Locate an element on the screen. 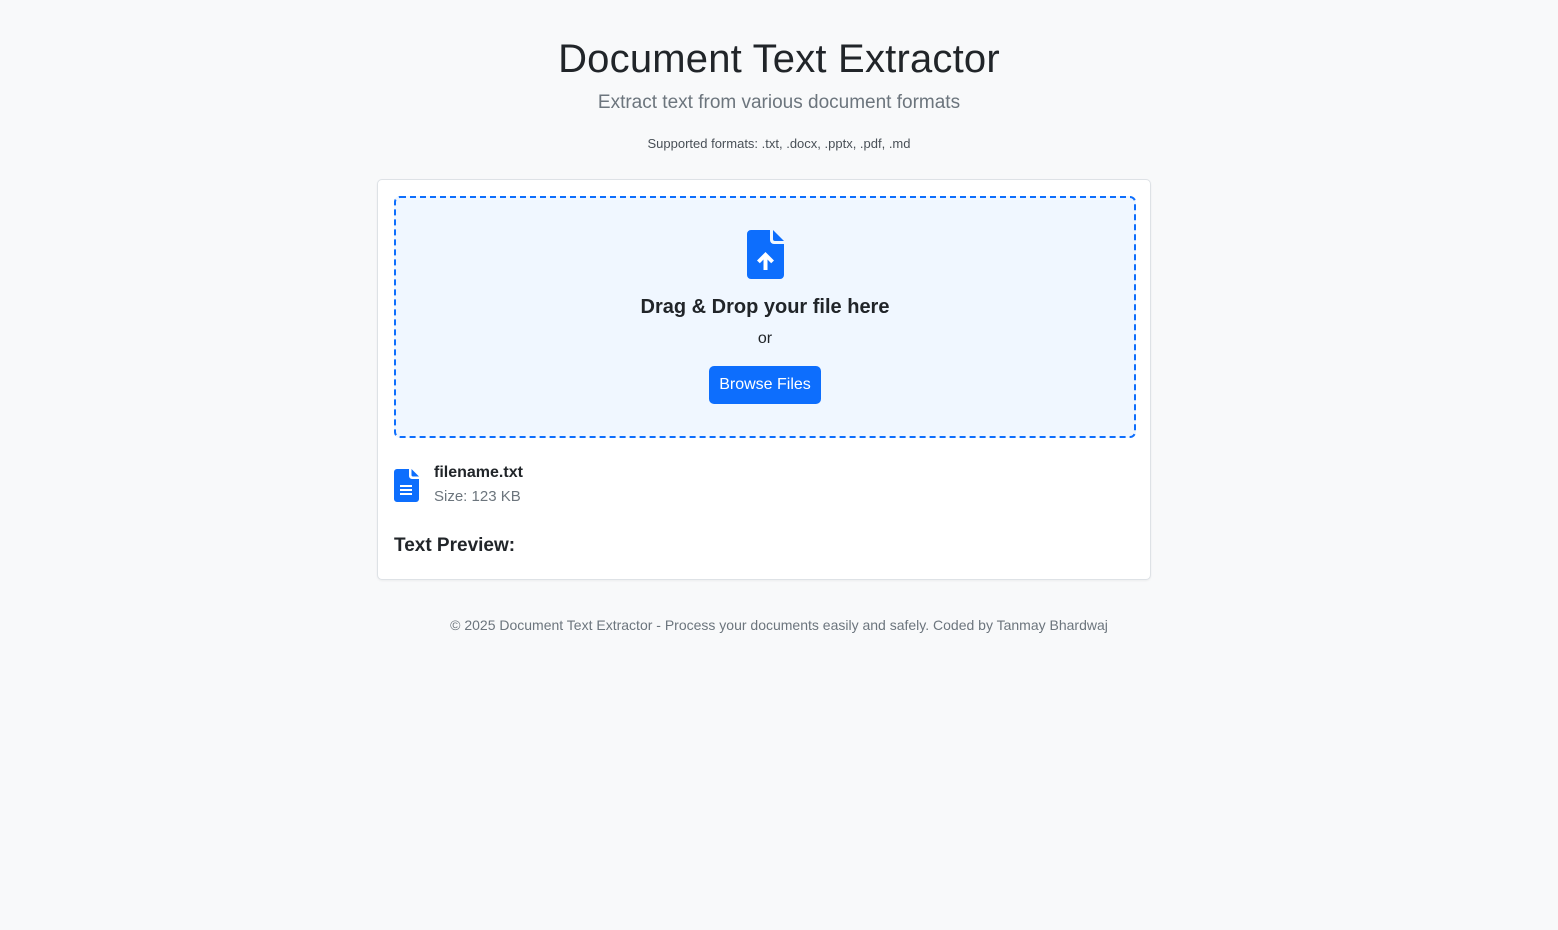  file-size: Size: 123 KB is located at coordinates (477, 496).